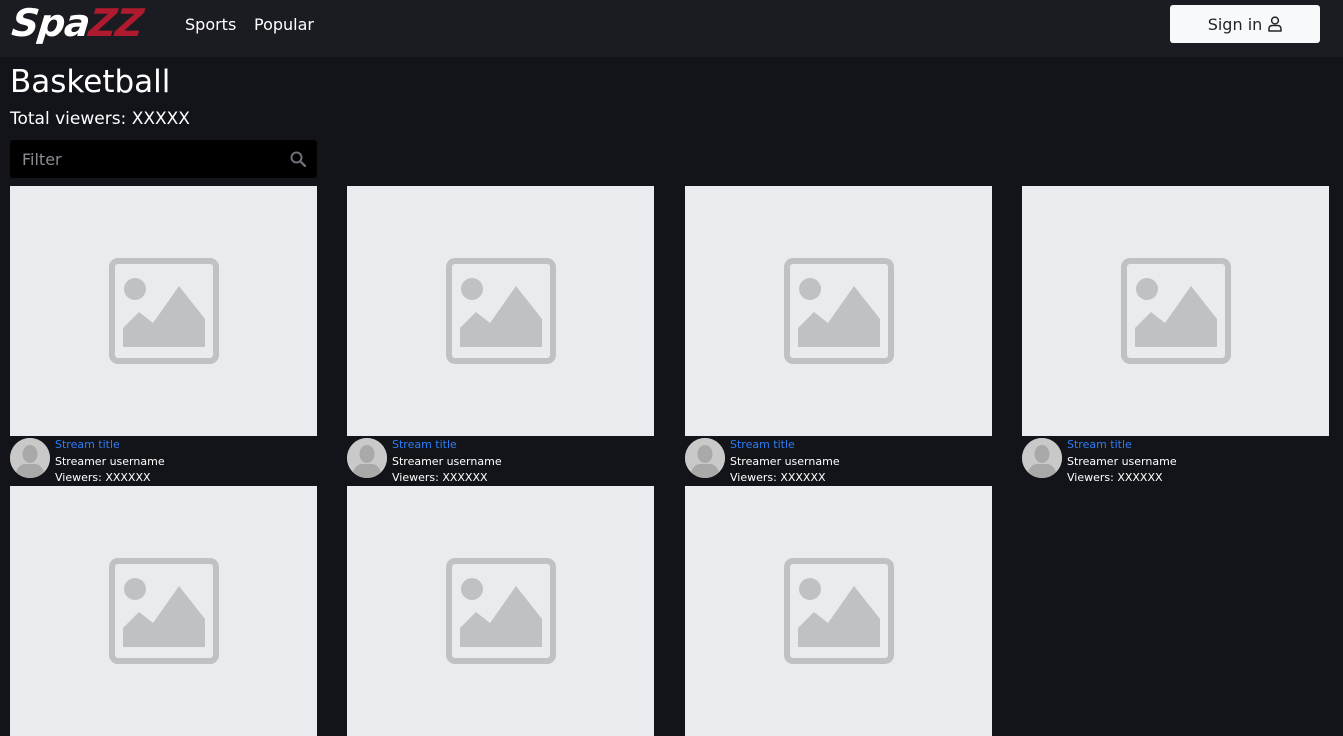 The width and height of the screenshot is (1343, 736). What do you see at coordinates (100, 119) in the screenshot?
I see `total-viewers: Total viewers: XXXXX` at bounding box center [100, 119].